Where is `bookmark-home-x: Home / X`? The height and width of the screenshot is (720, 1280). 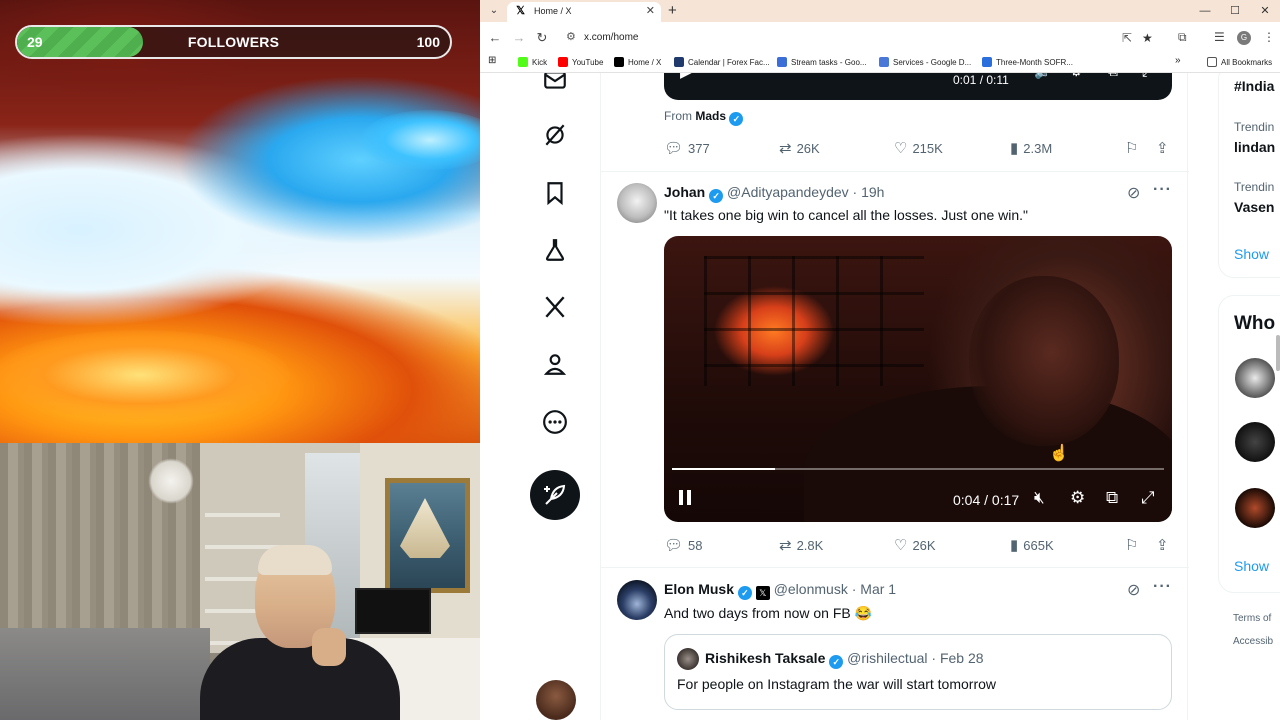
bookmark-home-x: Home / X is located at coordinates (637, 62).